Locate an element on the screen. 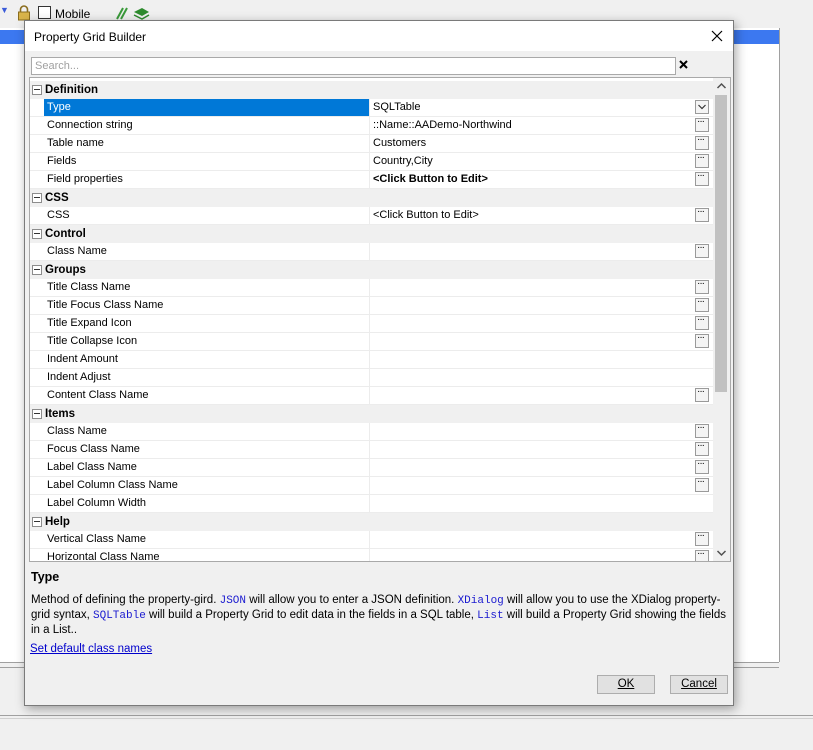 The image size is (813, 750). category-row: Help is located at coordinates (371, 522).